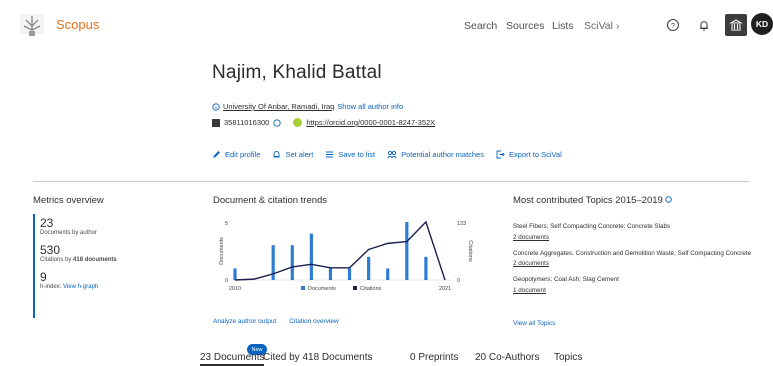 The height and width of the screenshot is (366, 773). Describe the element at coordinates (371, 289) in the screenshot. I see `legend-citations-label: Citations` at that location.